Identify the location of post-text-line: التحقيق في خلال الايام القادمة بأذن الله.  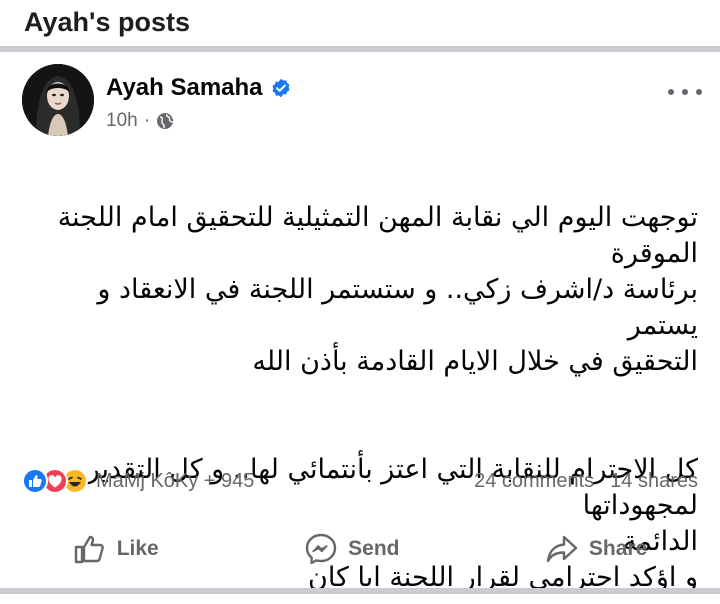
(475, 361).